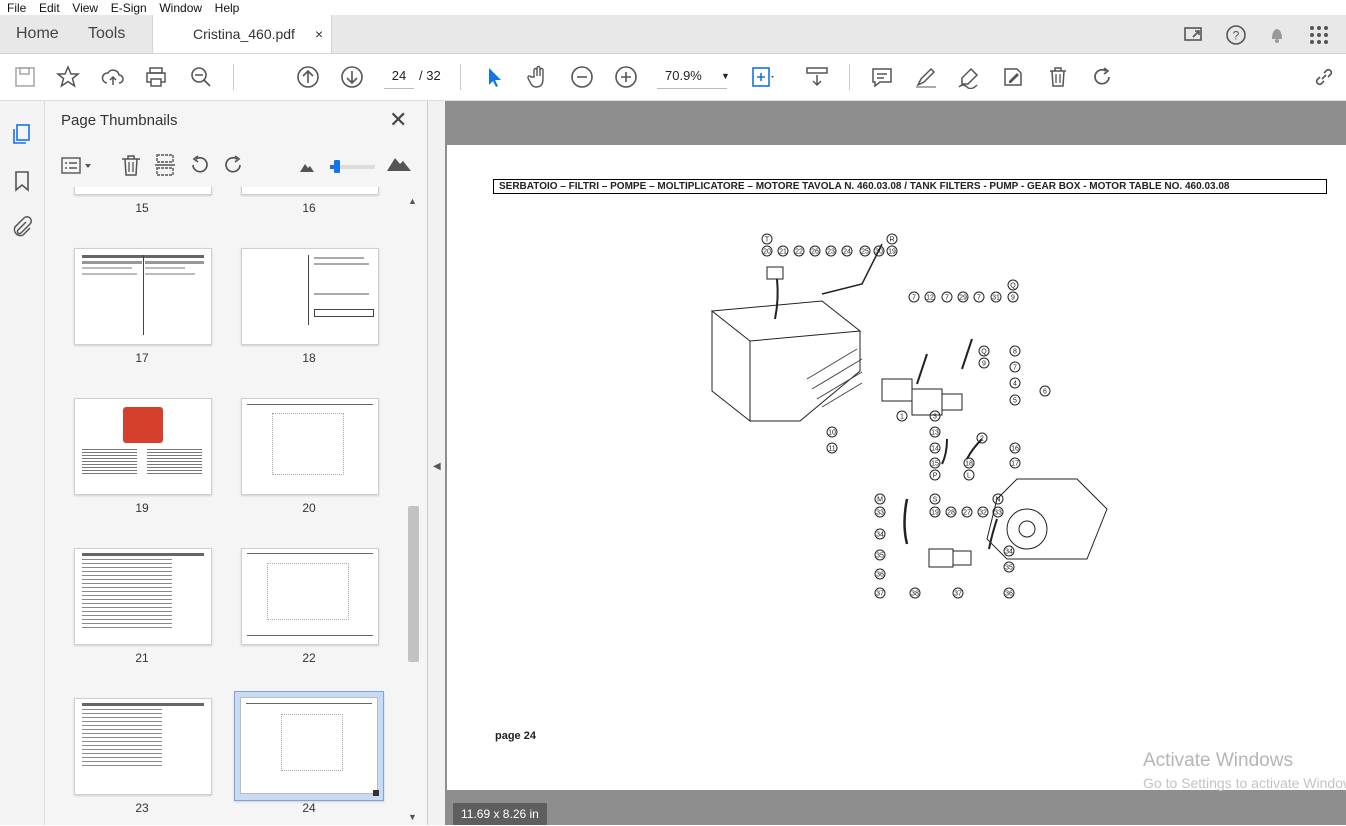 This screenshot has height=826, width=1346. I want to click on svg-text: 37, so click(958, 594).